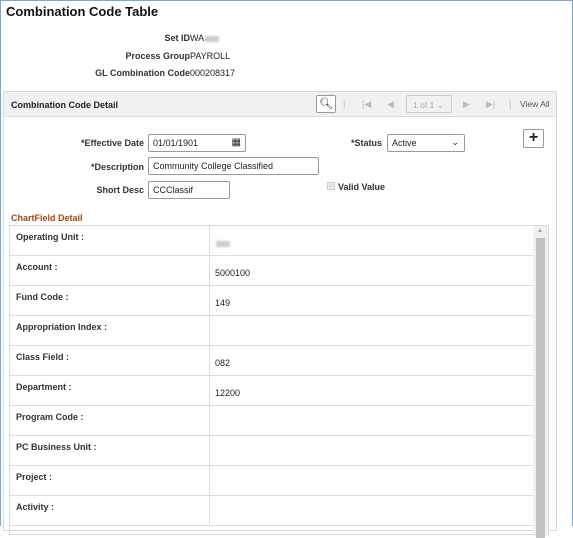  What do you see at coordinates (117, 167) in the screenshot?
I see `description-label: *Description` at bounding box center [117, 167].